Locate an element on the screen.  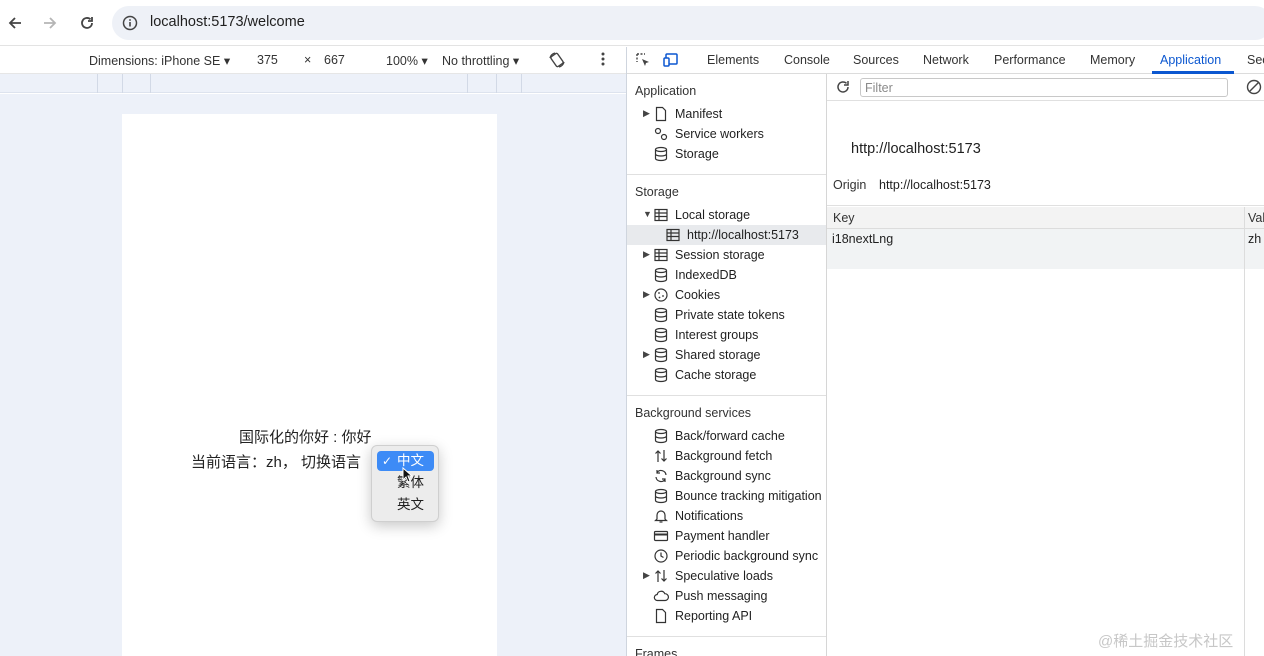
kebab-menu-icon is located at coordinates (603, 59).